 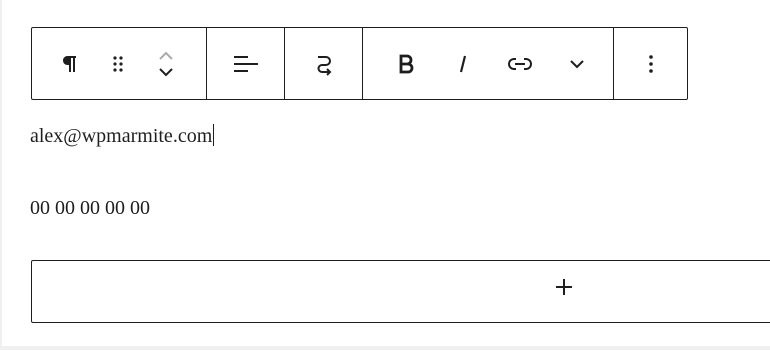 I want to click on more-options-icon, so click(x=651, y=64).